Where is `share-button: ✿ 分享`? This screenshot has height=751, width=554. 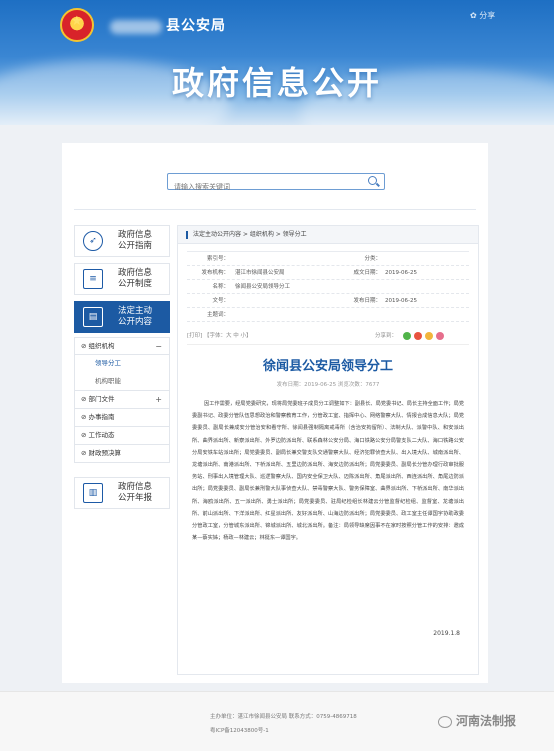 share-button: ✿ 分享 is located at coordinates (482, 15).